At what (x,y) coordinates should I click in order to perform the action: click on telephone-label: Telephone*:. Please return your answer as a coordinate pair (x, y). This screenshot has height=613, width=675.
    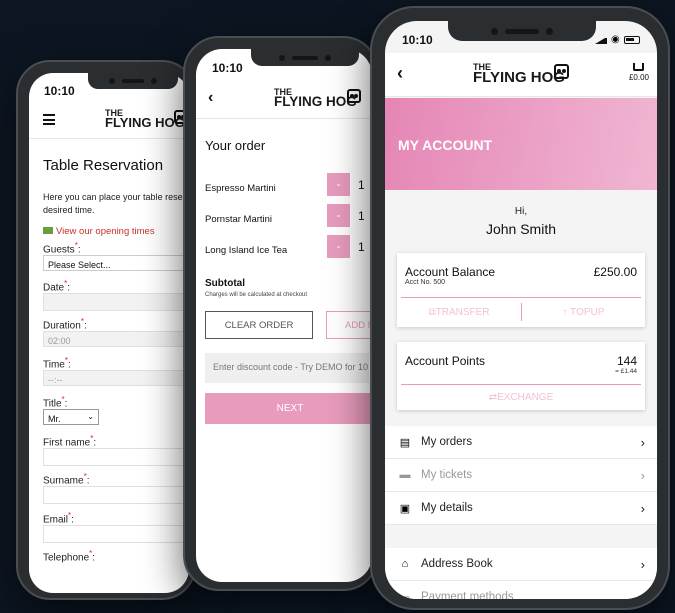
    Looking at the image, I should click on (69, 556).